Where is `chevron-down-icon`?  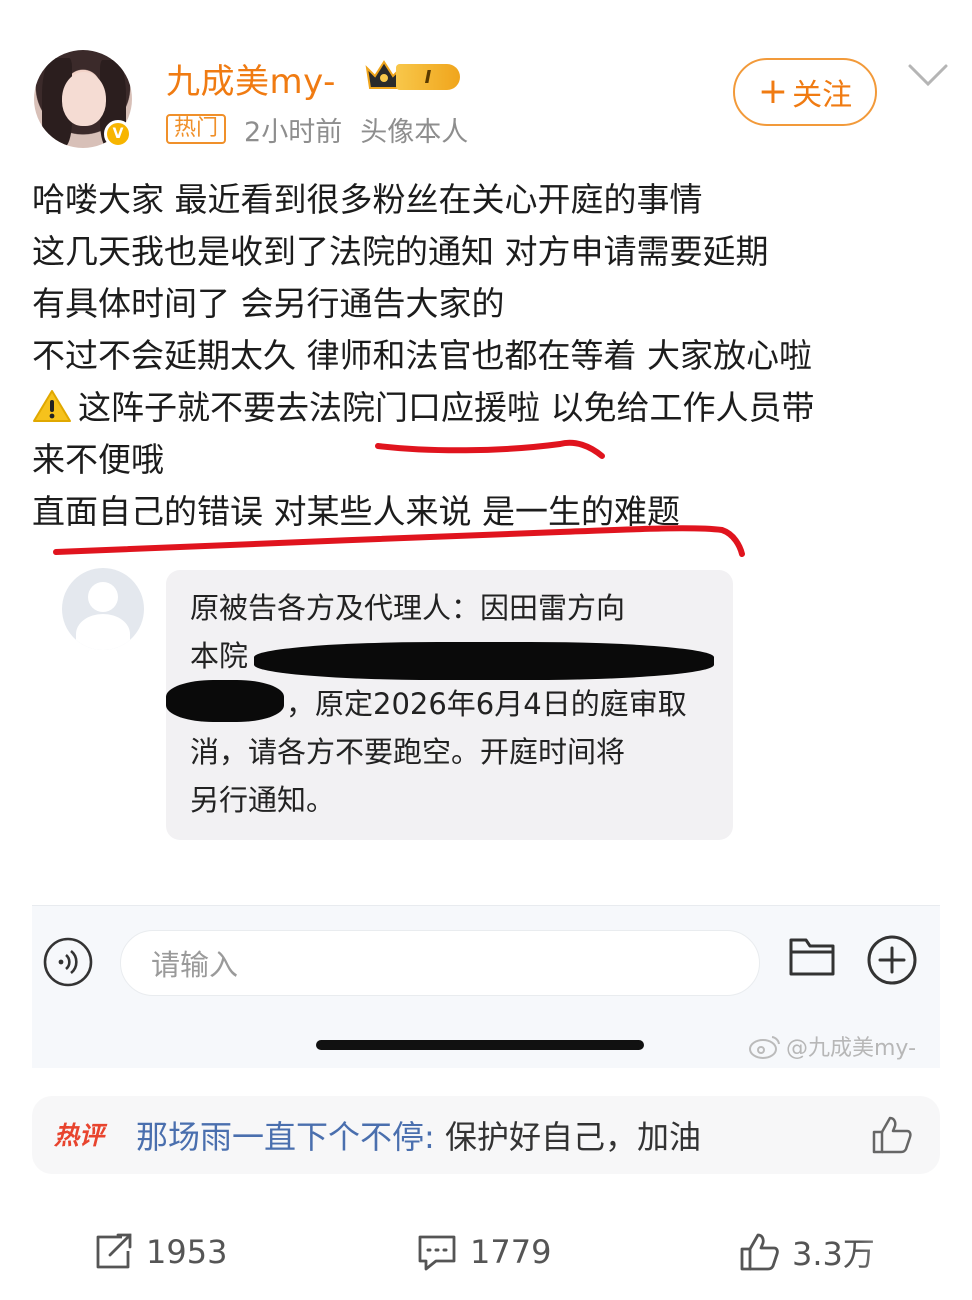 chevron-down-icon is located at coordinates (928, 75).